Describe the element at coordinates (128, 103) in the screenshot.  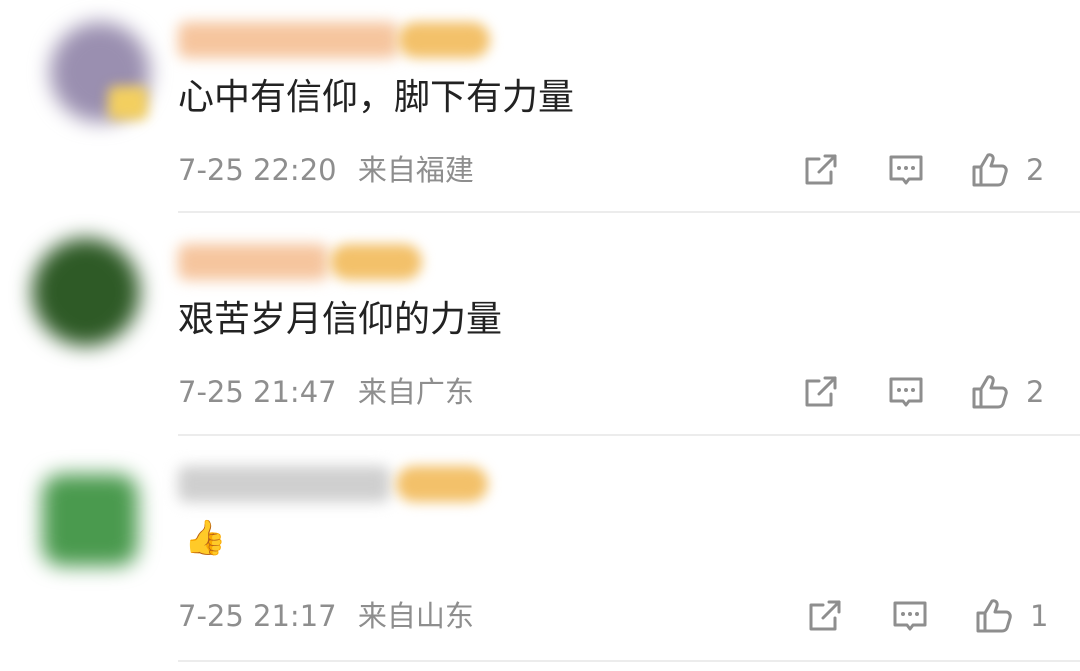
I see `avatar-badge` at that location.